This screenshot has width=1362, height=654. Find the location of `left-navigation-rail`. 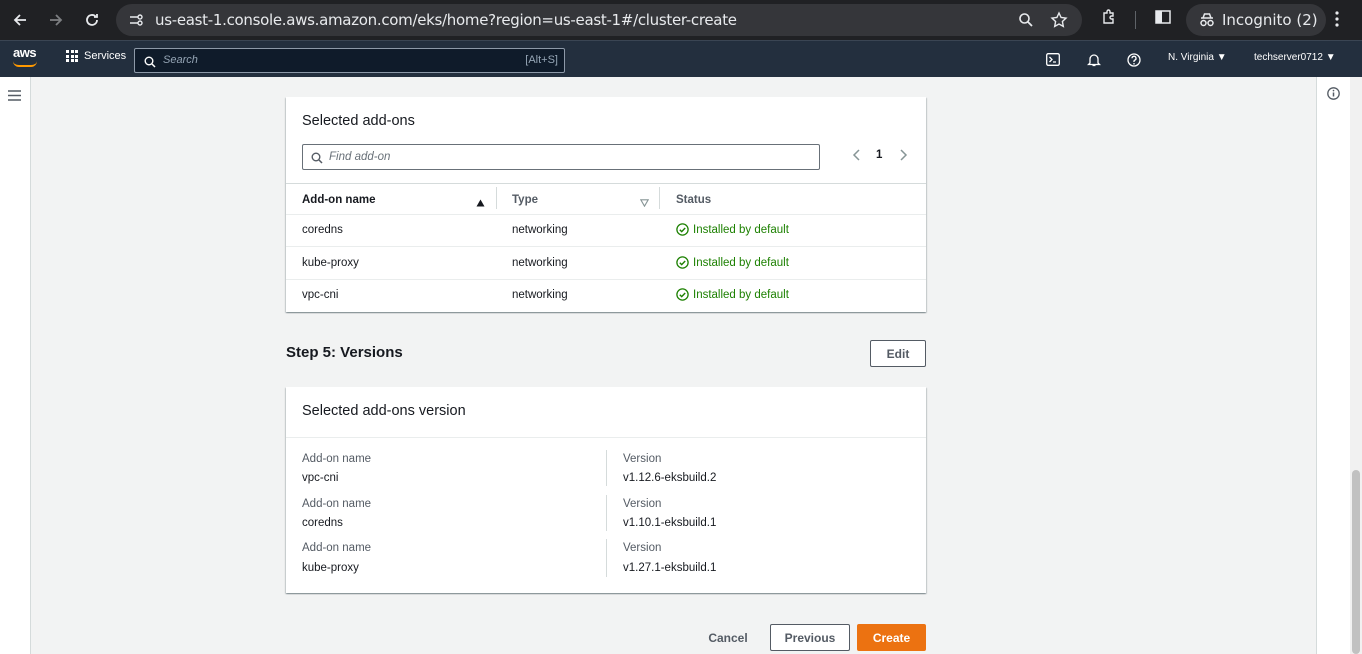

left-navigation-rail is located at coordinates (15, 365).